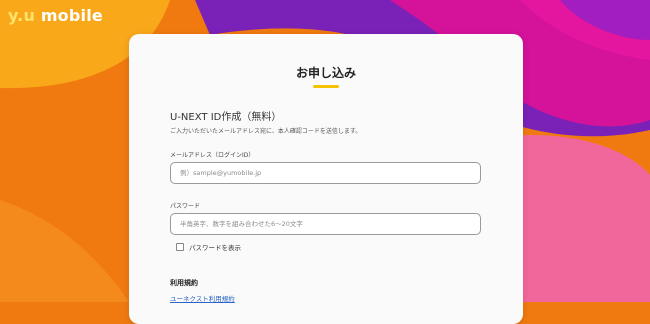 The width and height of the screenshot is (650, 324). Describe the element at coordinates (215, 248) in the screenshot. I see `show-password-label: パスワードを表示` at that location.